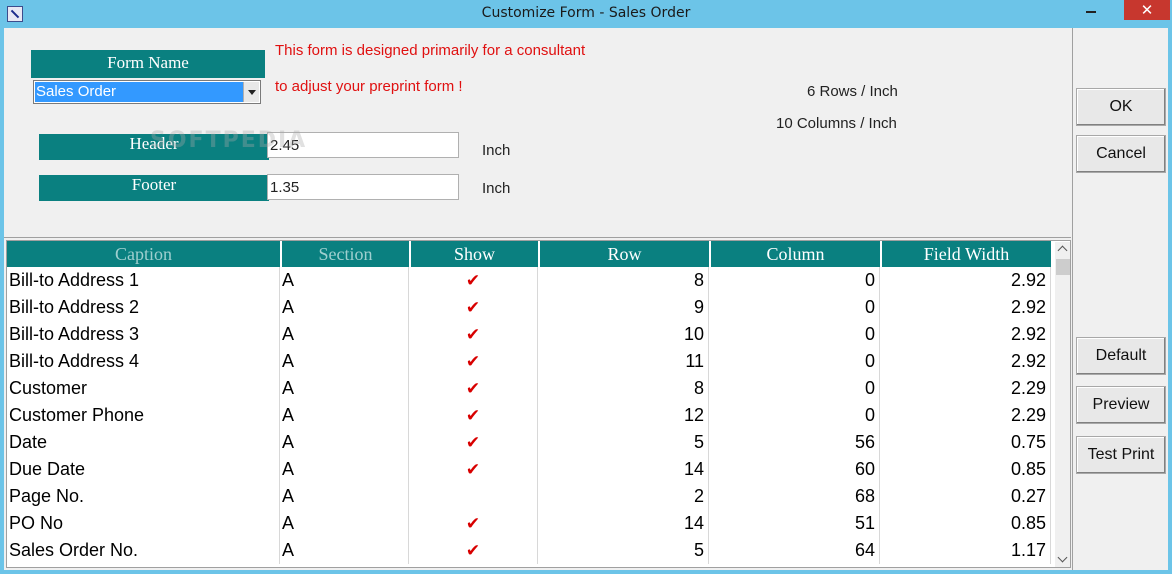 The image size is (1172, 574). What do you see at coordinates (1121, 107) in the screenshot?
I see `ok-button: OK` at bounding box center [1121, 107].